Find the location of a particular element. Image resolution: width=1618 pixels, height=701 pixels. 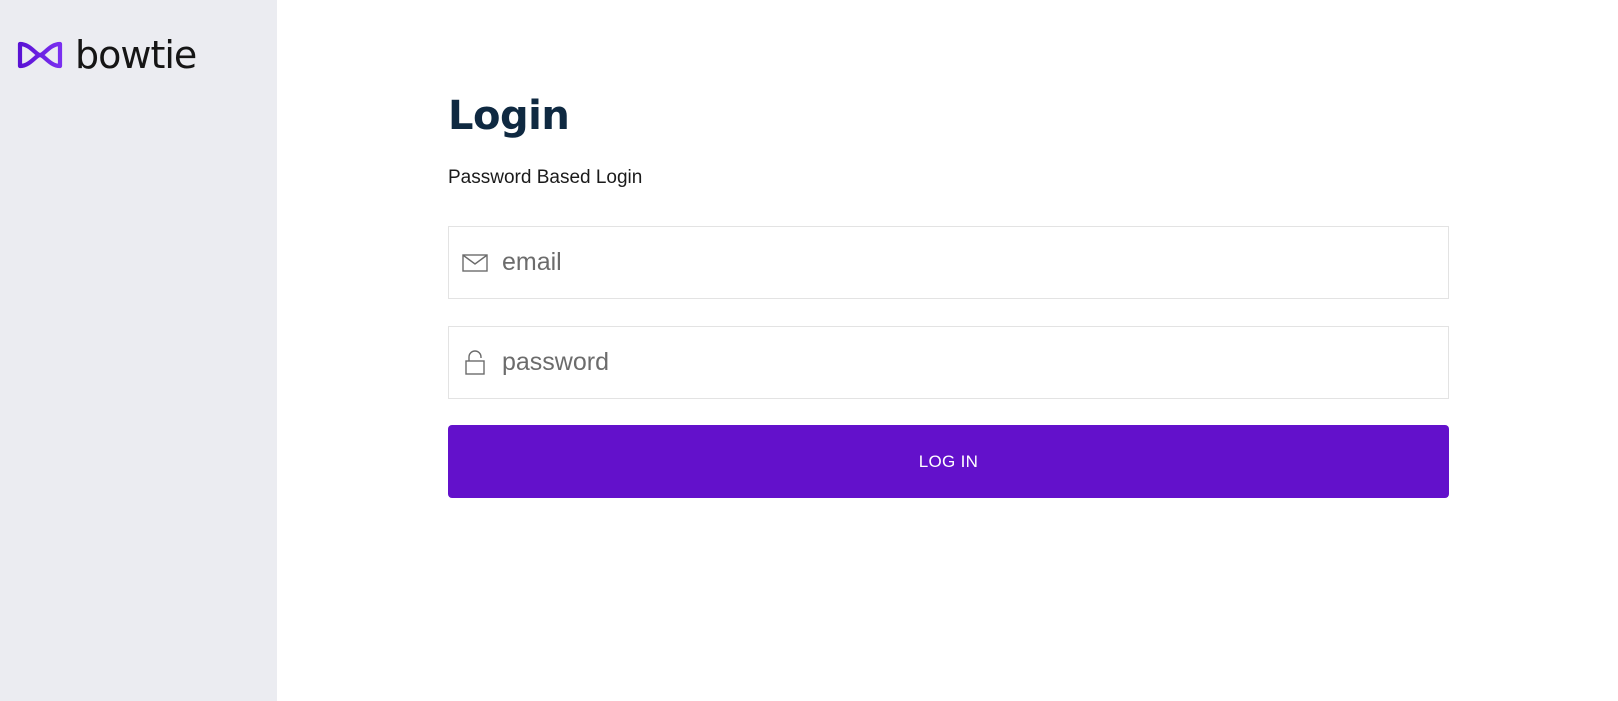

mail-icon is located at coordinates (475, 263).